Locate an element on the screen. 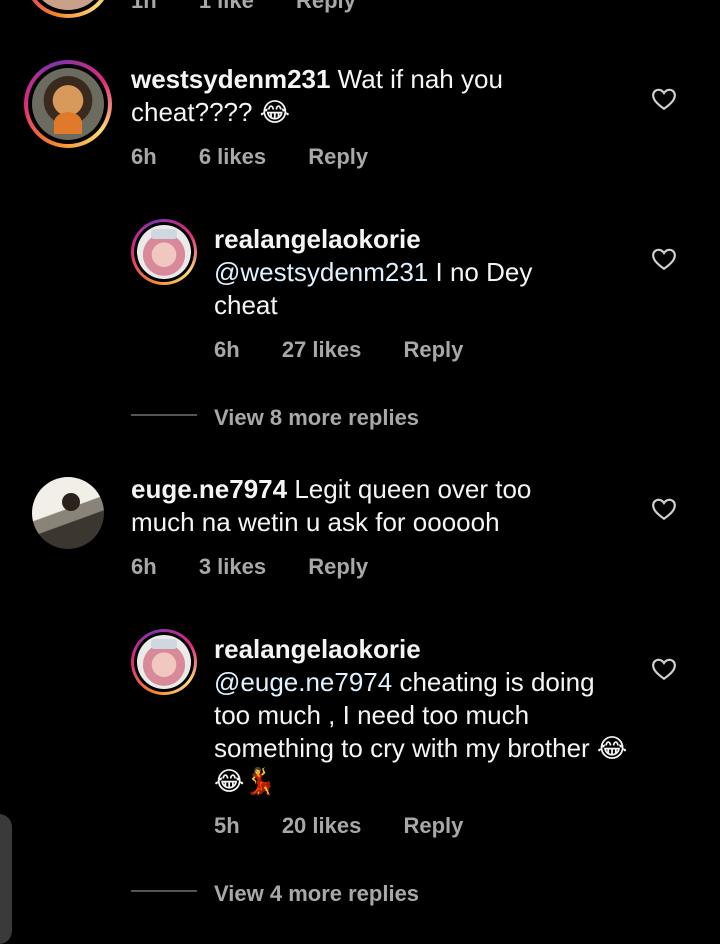 The image size is (720, 944). view-more-replies-button: View 4 more replies is located at coordinates (316, 894).